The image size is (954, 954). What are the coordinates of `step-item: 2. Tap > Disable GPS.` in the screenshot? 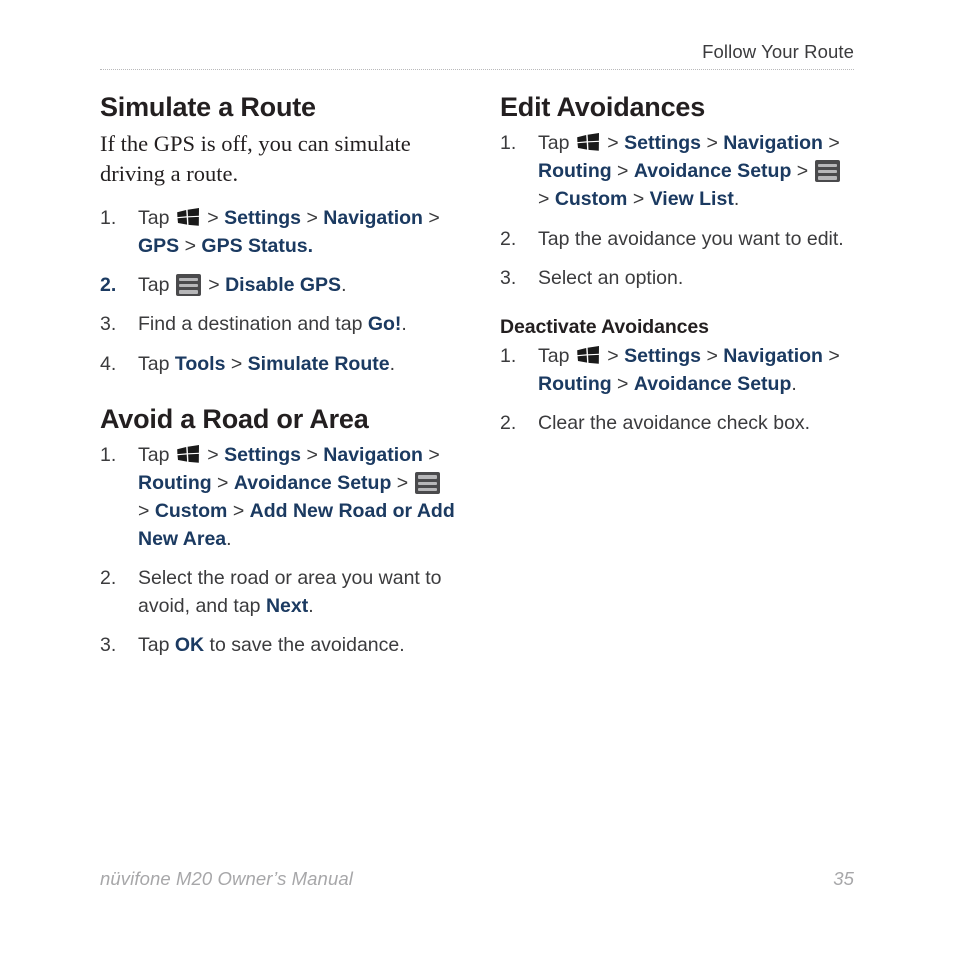 It's located at (278, 285).